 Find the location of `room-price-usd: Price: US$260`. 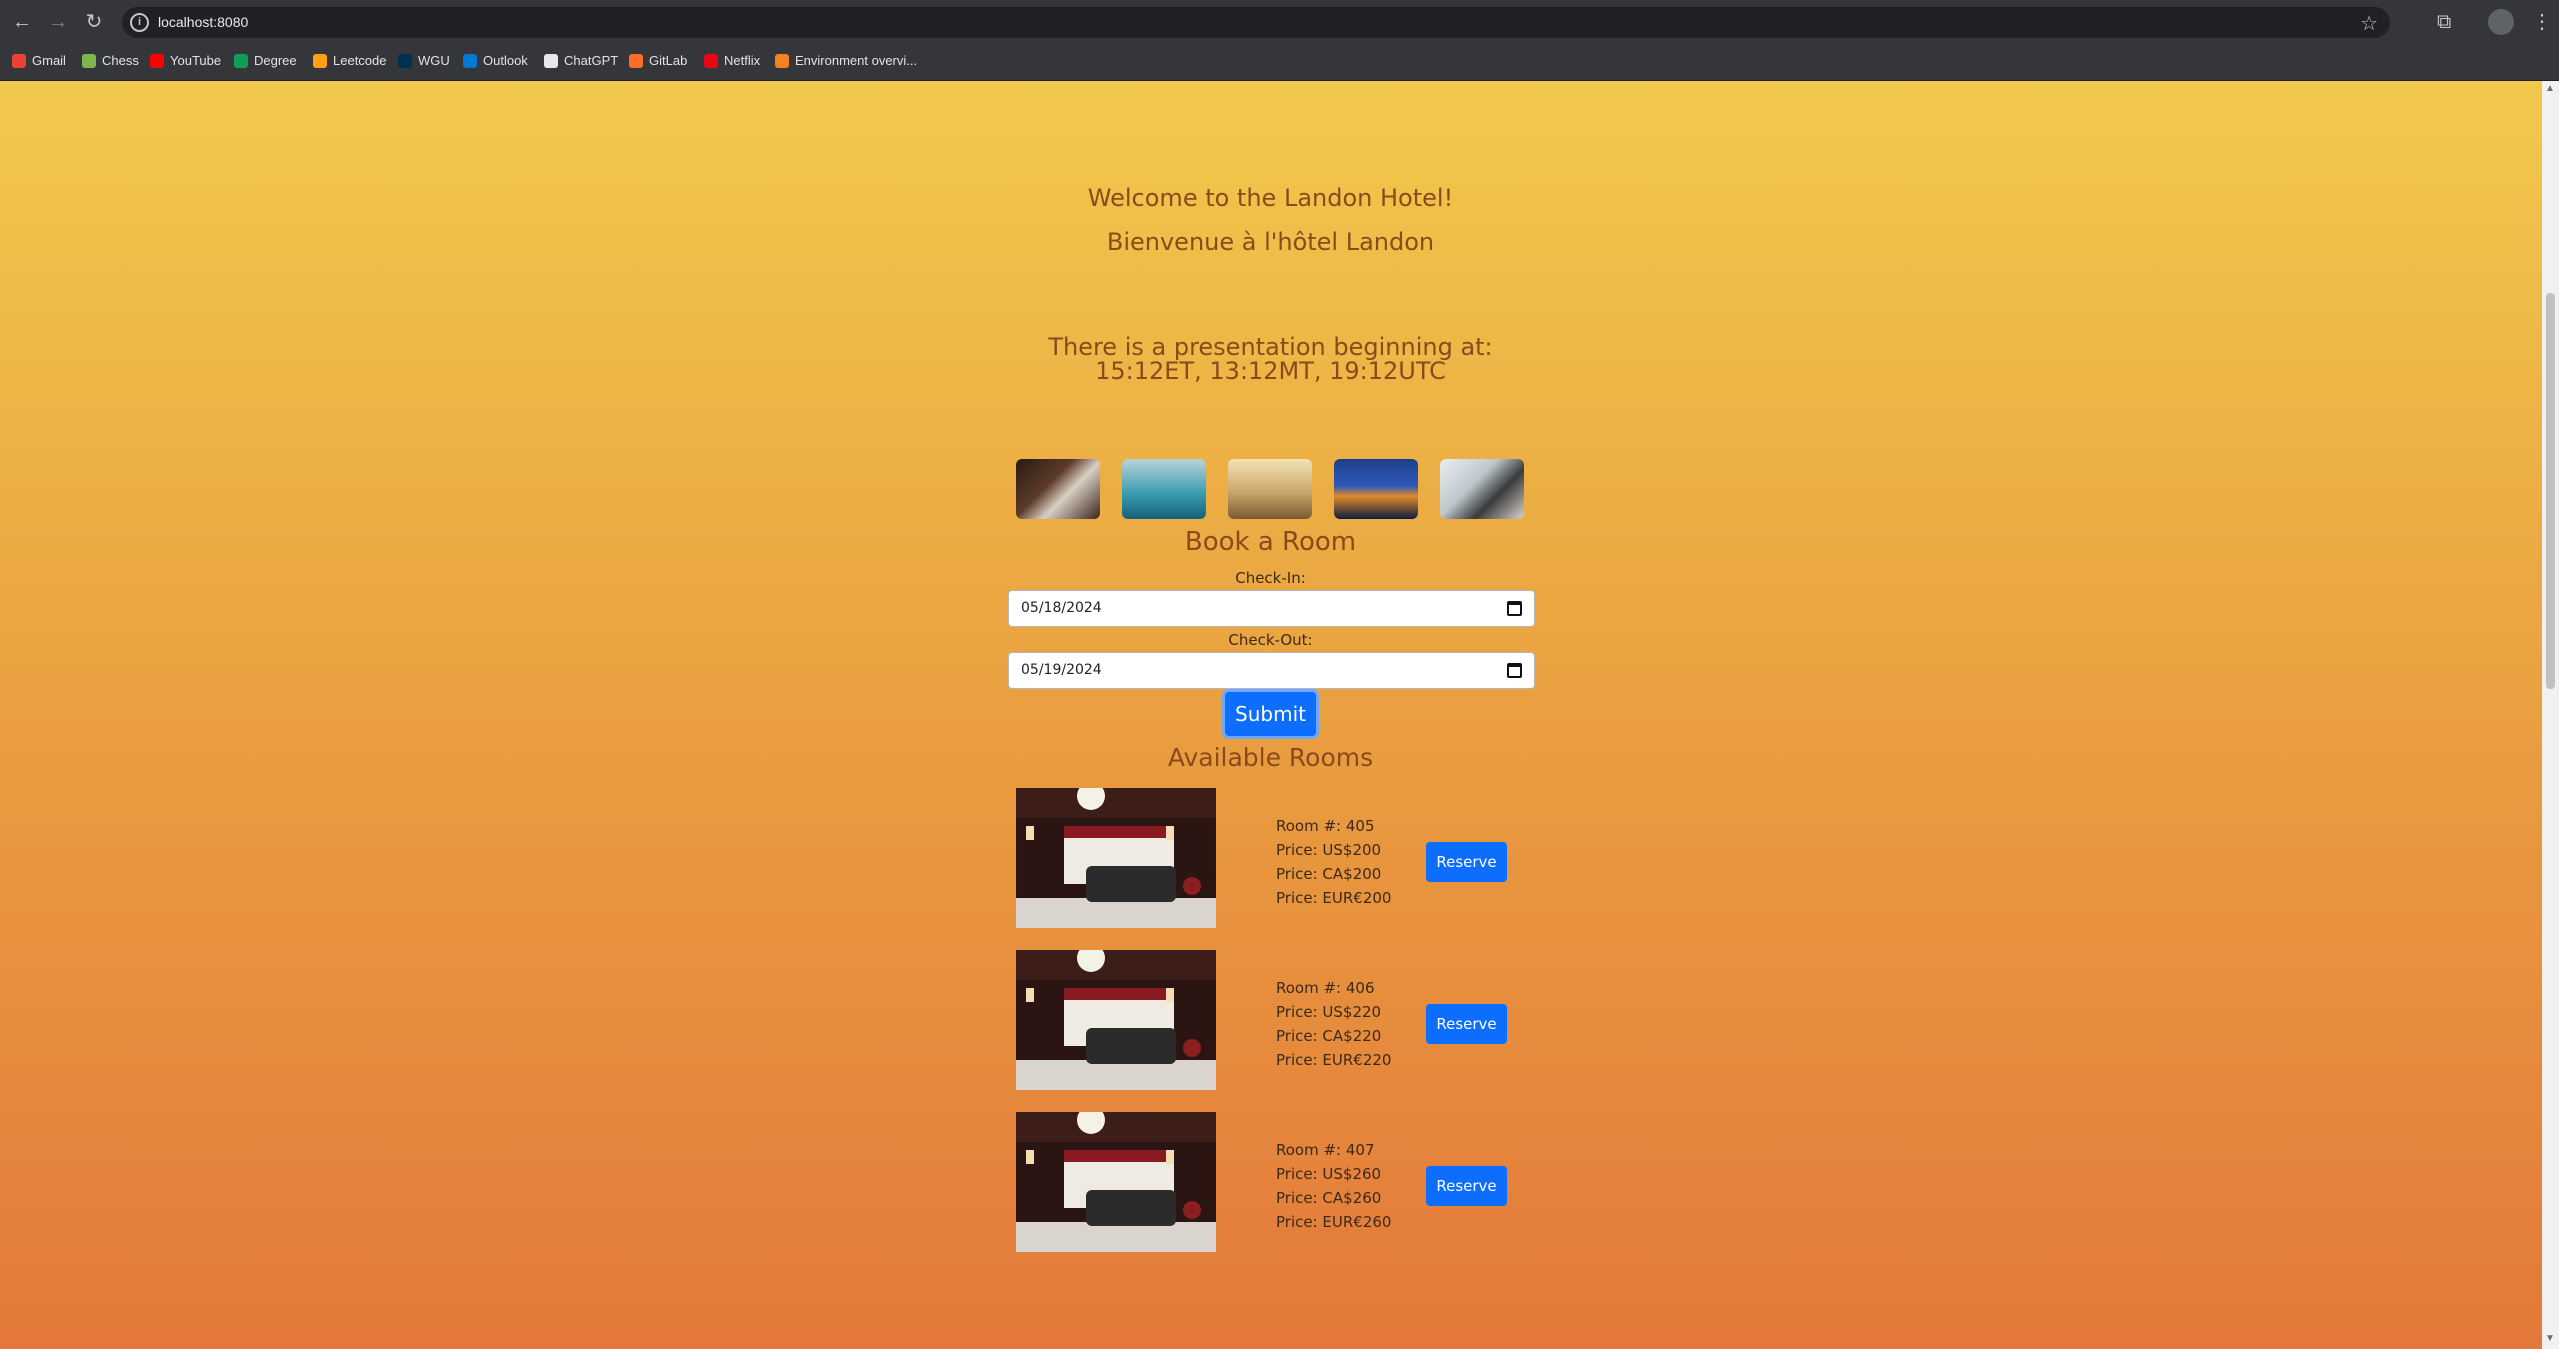

room-price-usd: Price: US$260 is located at coordinates (1329, 1174).